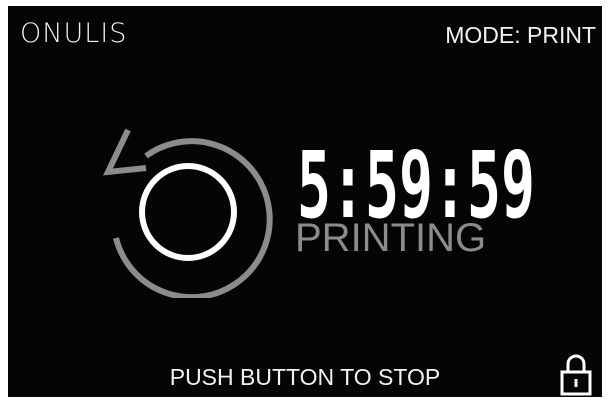 The width and height of the screenshot is (610, 403). Describe the element at coordinates (576, 363) in the screenshot. I see `lock-shackle` at that location.